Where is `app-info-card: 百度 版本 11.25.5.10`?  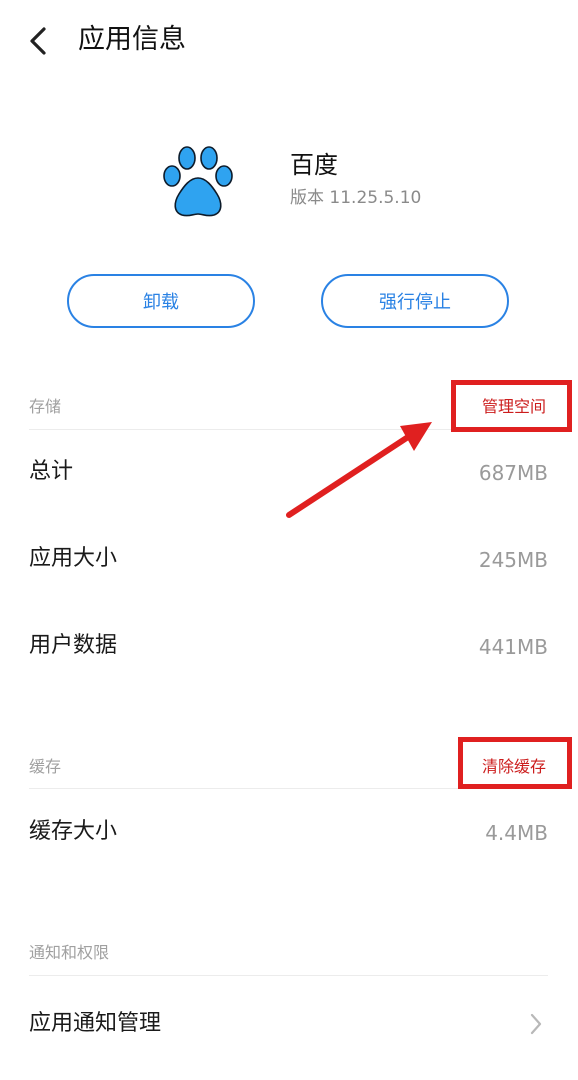 app-info-card: 百度 版本 11.25.5.10 is located at coordinates (289, 180).